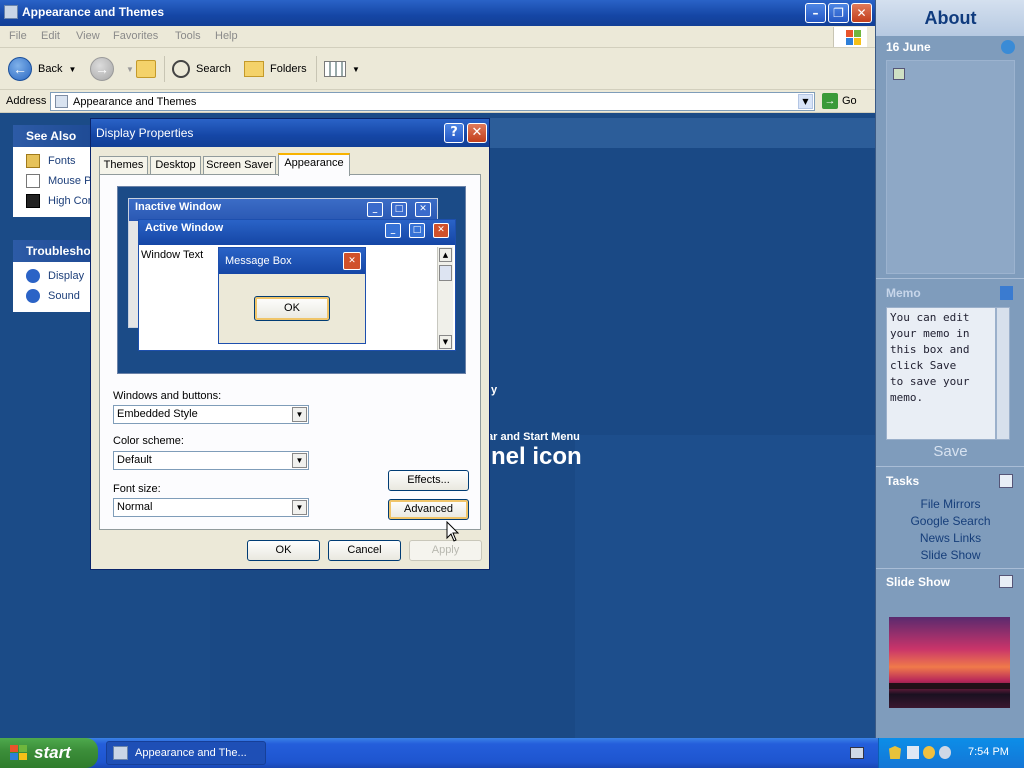  I want to click on scroll-down-icon: ▼, so click(445, 342).